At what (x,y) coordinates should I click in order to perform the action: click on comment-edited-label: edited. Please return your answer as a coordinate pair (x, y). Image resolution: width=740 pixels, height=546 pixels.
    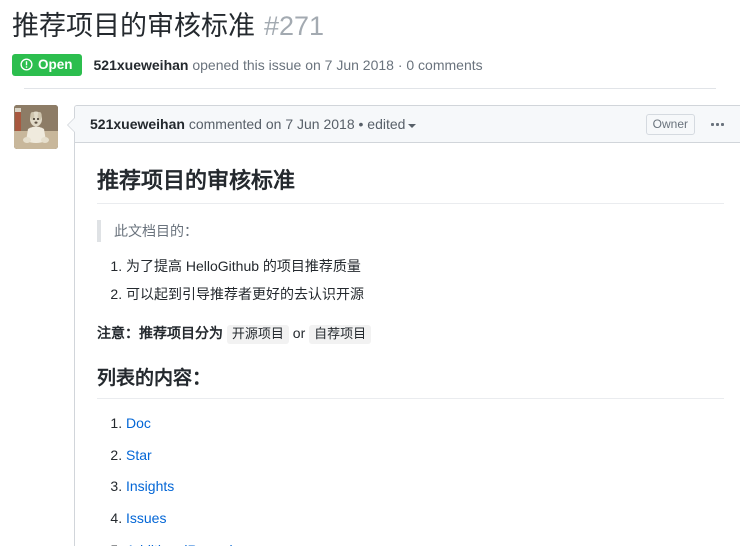
    Looking at the image, I should click on (386, 124).